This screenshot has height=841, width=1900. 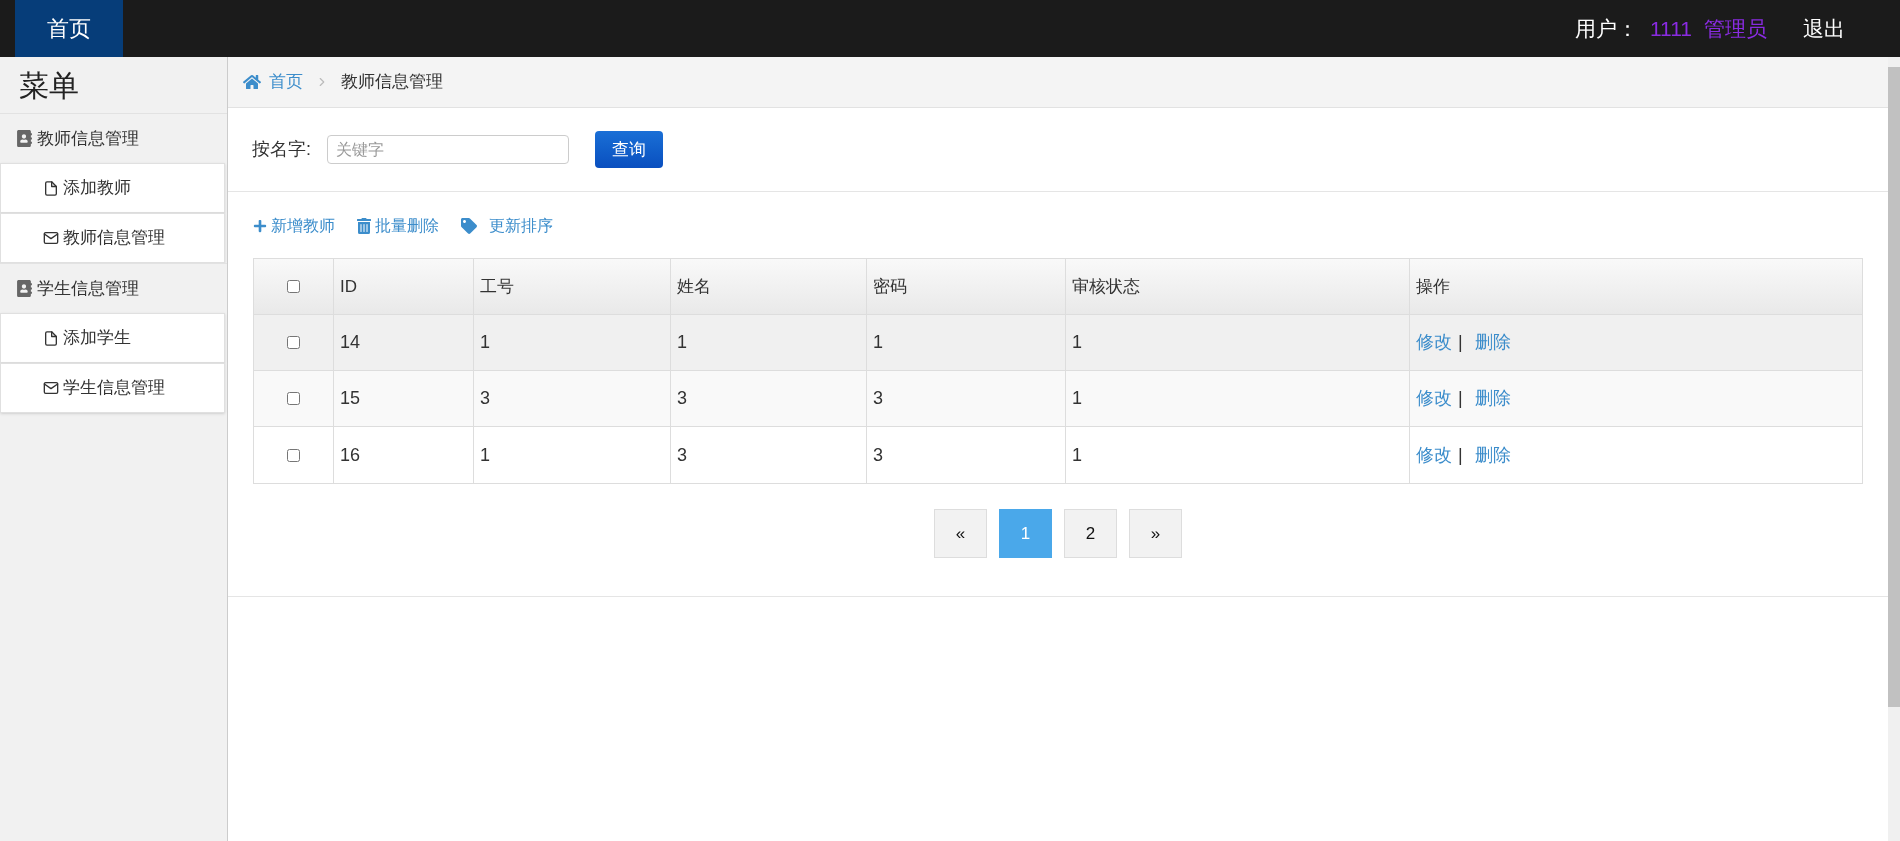 What do you see at coordinates (252, 82) in the screenshot?
I see `home-icon` at bounding box center [252, 82].